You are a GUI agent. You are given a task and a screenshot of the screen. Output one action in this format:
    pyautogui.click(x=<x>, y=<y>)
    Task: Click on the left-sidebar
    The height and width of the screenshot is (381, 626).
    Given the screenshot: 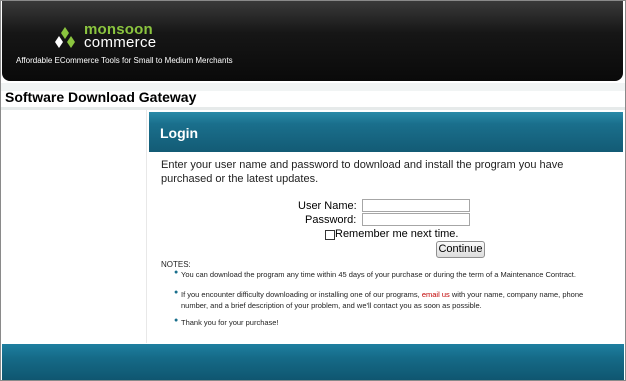 What is the action you would take?
    pyautogui.click(x=74, y=226)
    